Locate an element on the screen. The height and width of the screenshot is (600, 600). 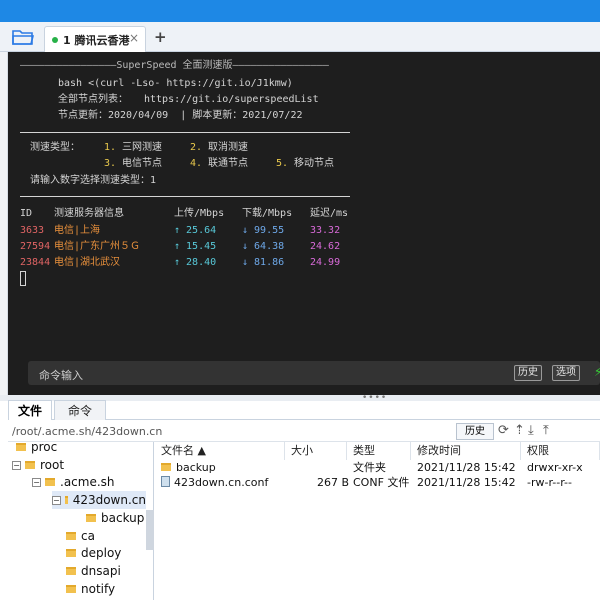
refresh-icon: ⟳ is located at coordinates (503, 430).